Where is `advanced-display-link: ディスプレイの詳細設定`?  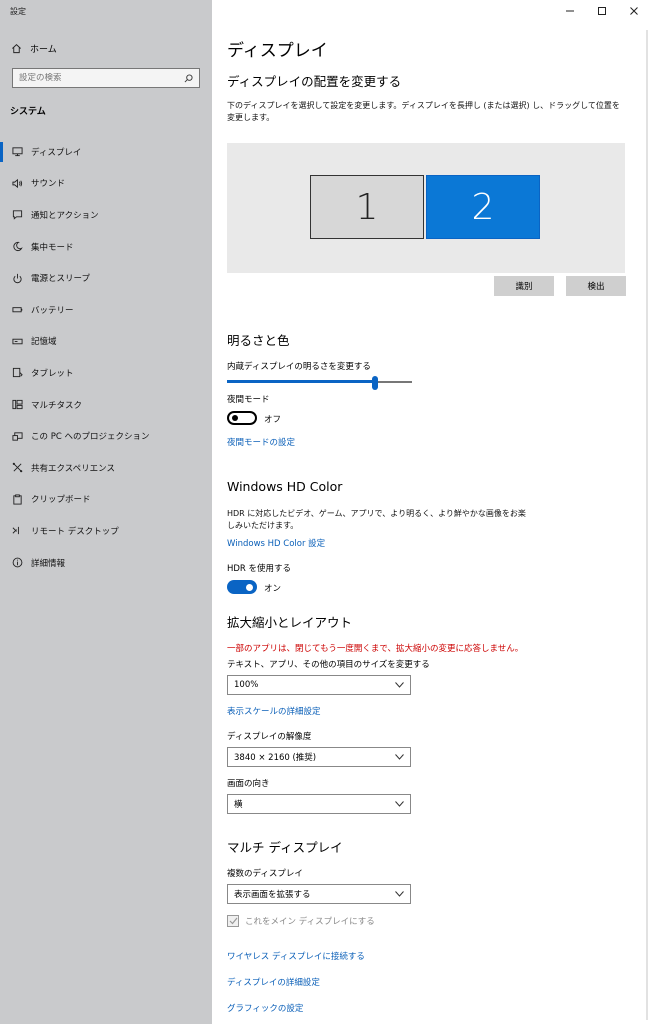
advanced-display-link: ディスプレイの詳細設定 is located at coordinates (273, 982).